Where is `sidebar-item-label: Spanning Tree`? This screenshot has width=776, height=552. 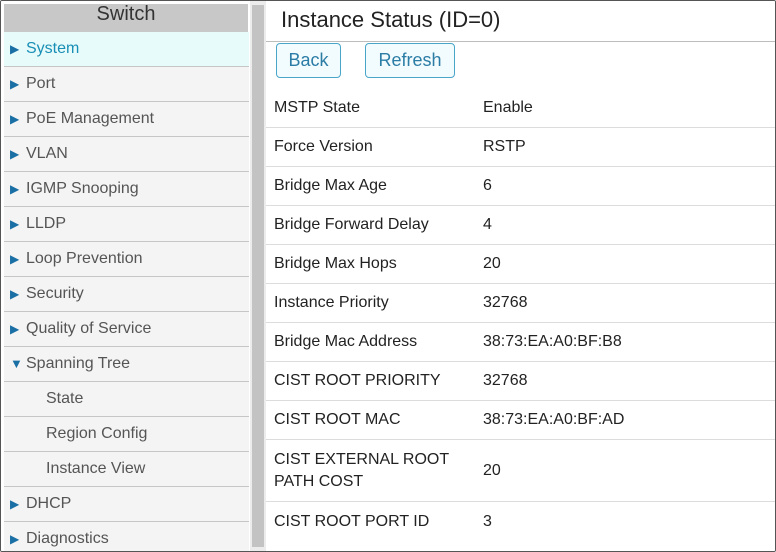
sidebar-item-label: Spanning Tree is located at coordinates (78, 363).